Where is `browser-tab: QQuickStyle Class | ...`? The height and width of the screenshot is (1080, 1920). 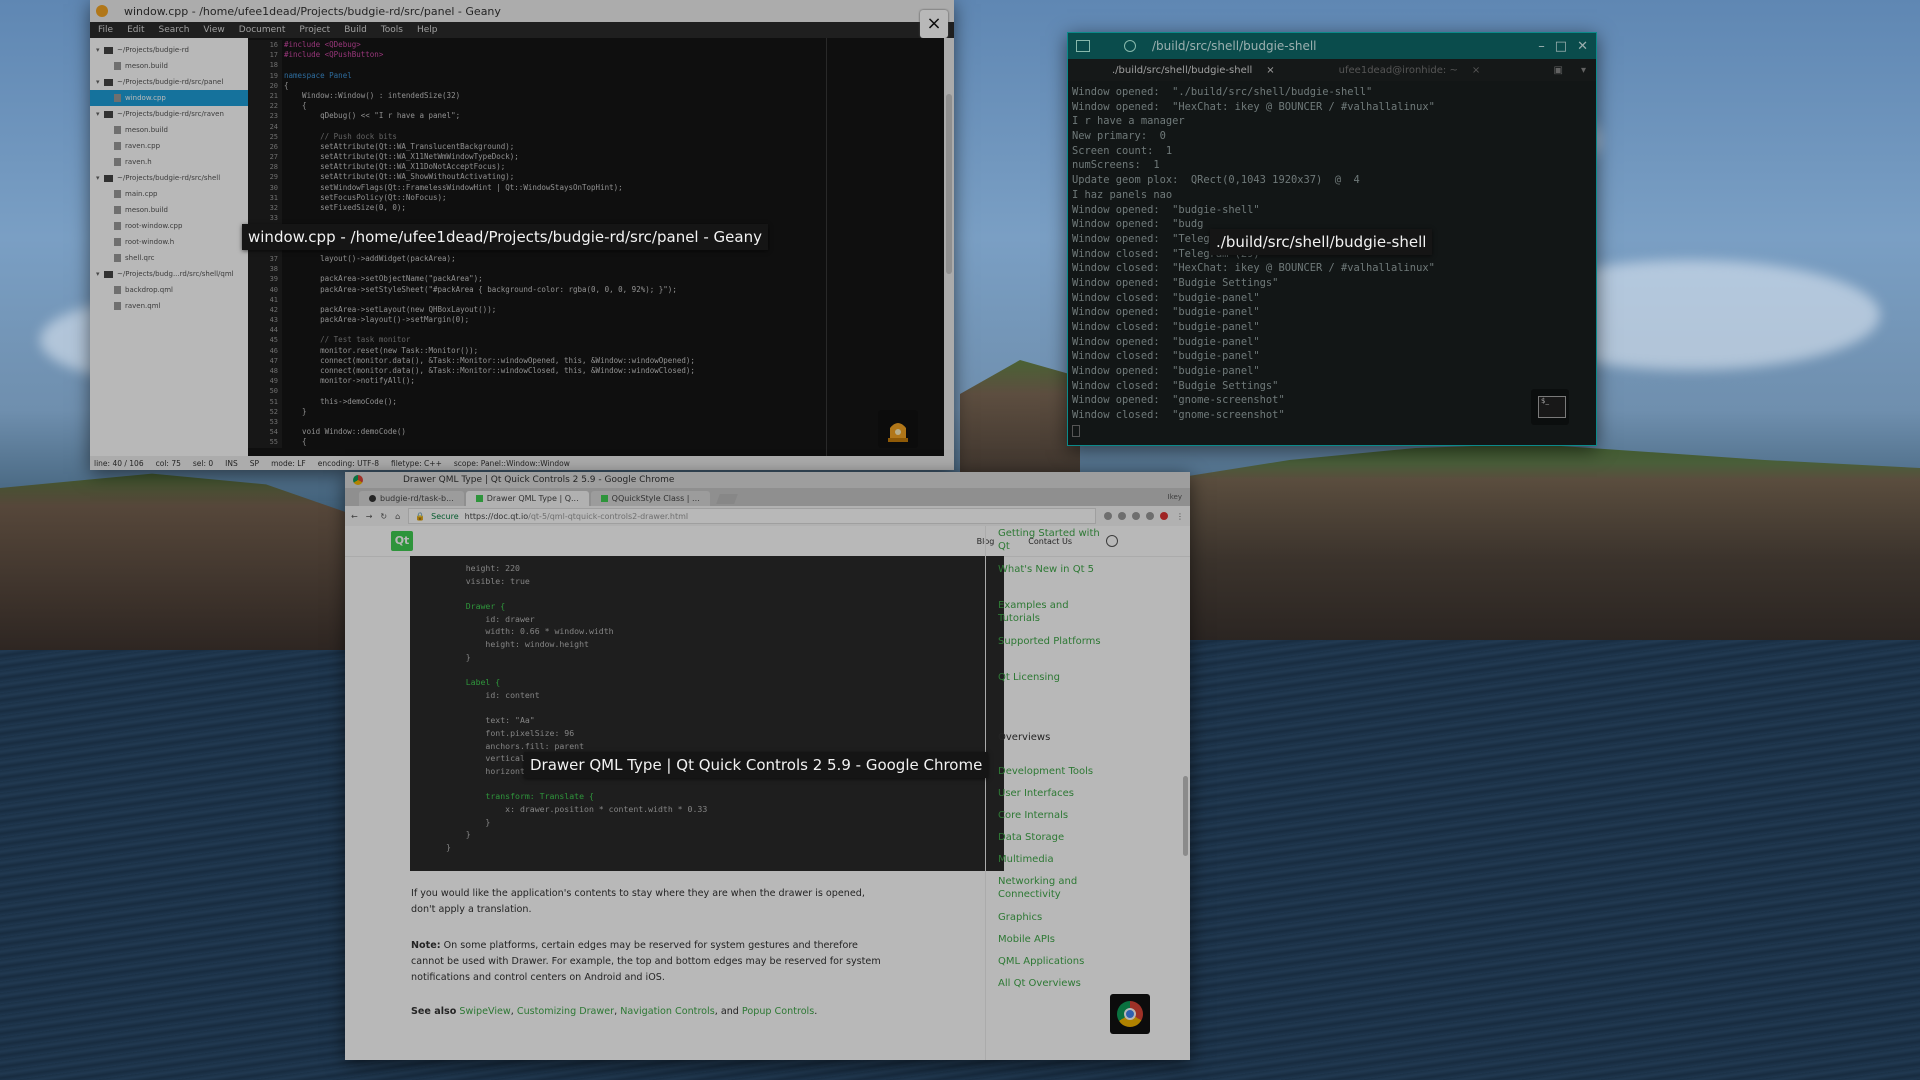
browser-tab: QQuickStyle Class | ... is located at coordinates (650, 498).